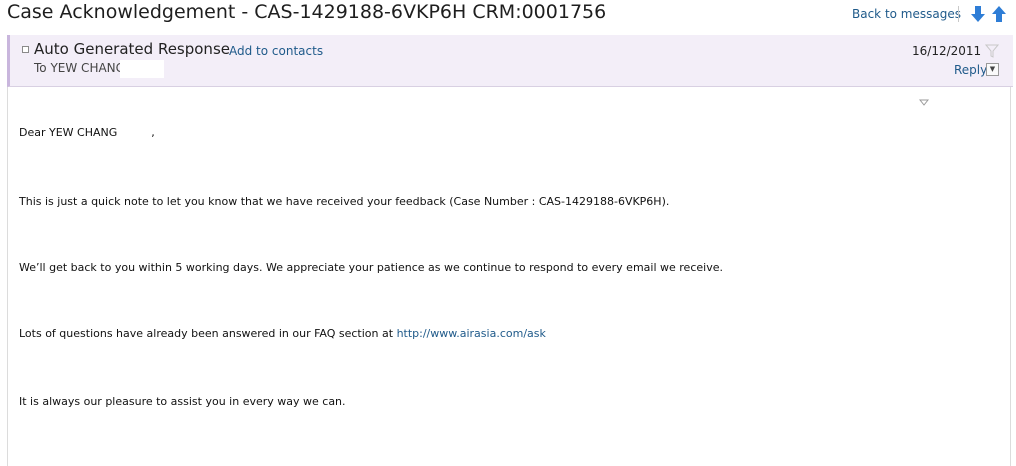  What do you see at coordinates (992, 50) in the screenshot?
I see `flag-icon` at bounding box center [992, 50].